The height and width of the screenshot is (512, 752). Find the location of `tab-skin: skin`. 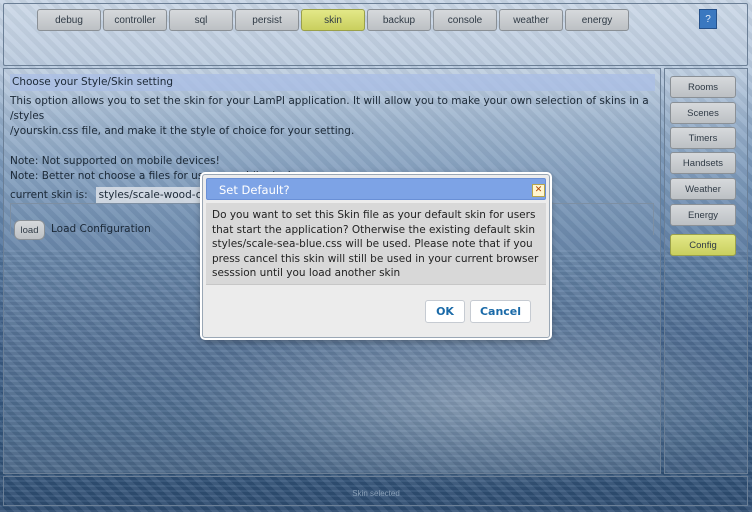

tab-skin: skin is located at coordinates (333, 20).